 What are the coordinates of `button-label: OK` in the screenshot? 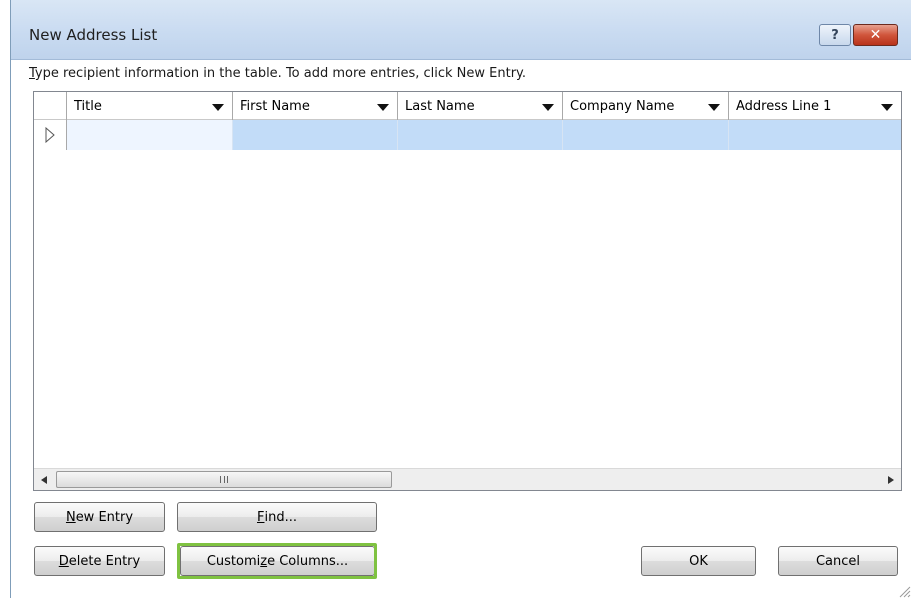 It's located at (698, 561).